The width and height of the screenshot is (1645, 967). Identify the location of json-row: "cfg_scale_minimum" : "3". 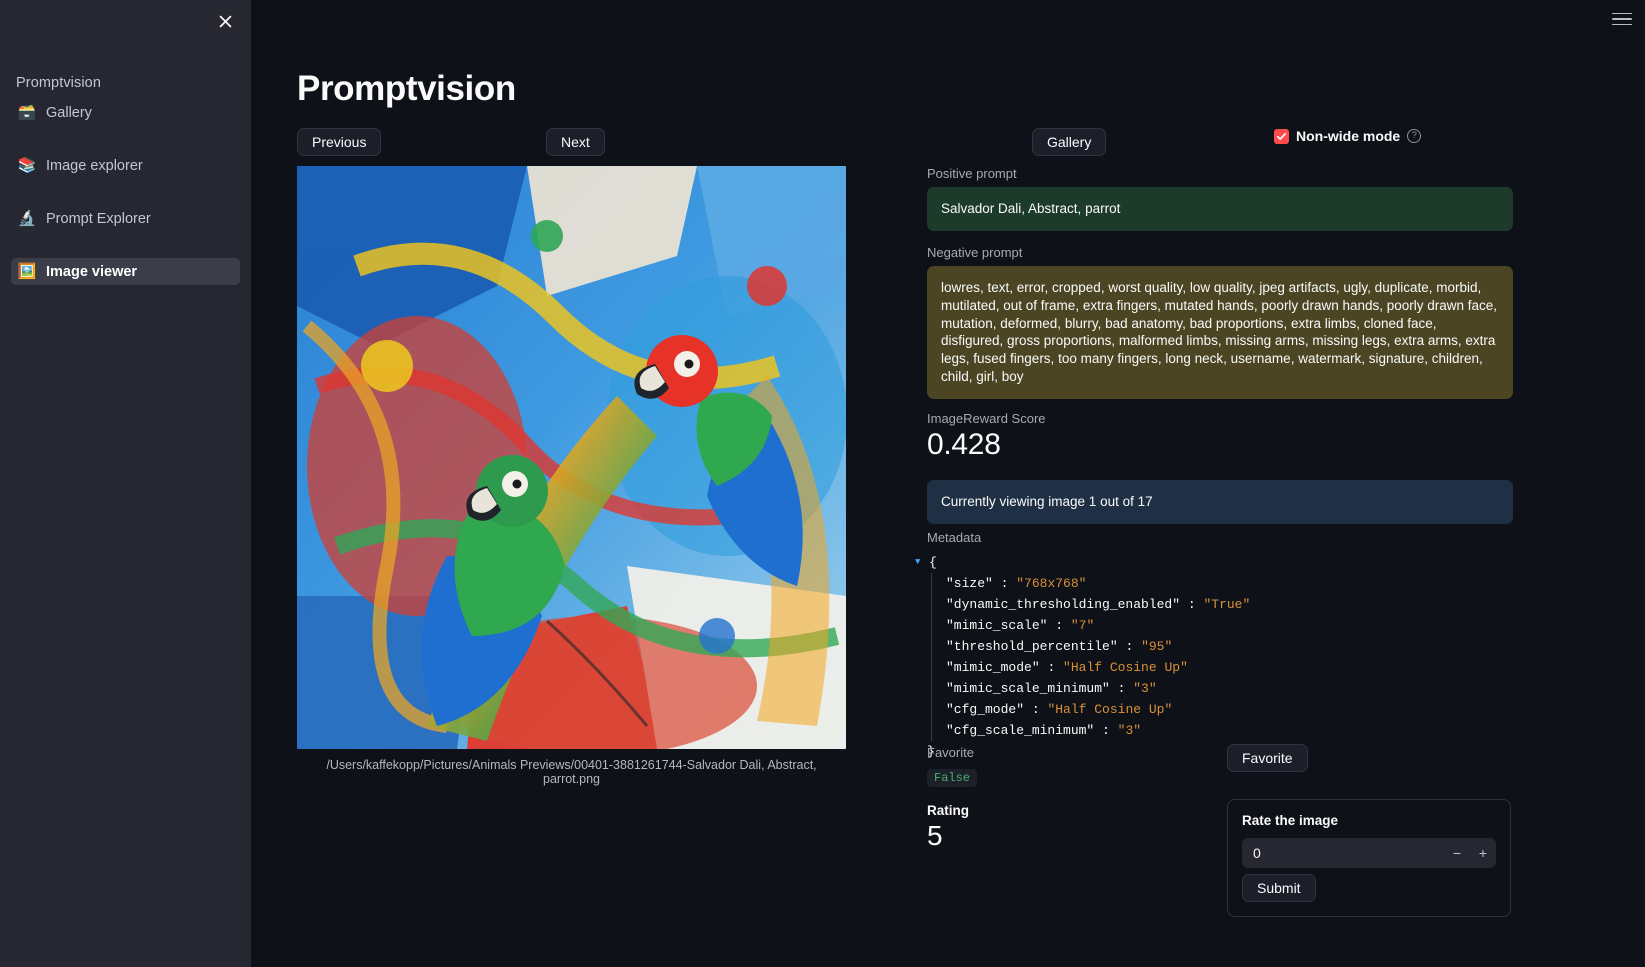
(1229, 730).